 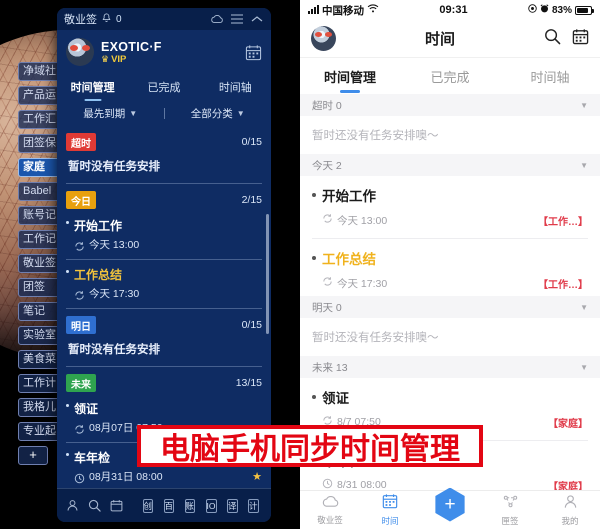 I want to click on phone-task-item: 开始工作今天 13:00 【工作…】, so click(x=450, y=204).